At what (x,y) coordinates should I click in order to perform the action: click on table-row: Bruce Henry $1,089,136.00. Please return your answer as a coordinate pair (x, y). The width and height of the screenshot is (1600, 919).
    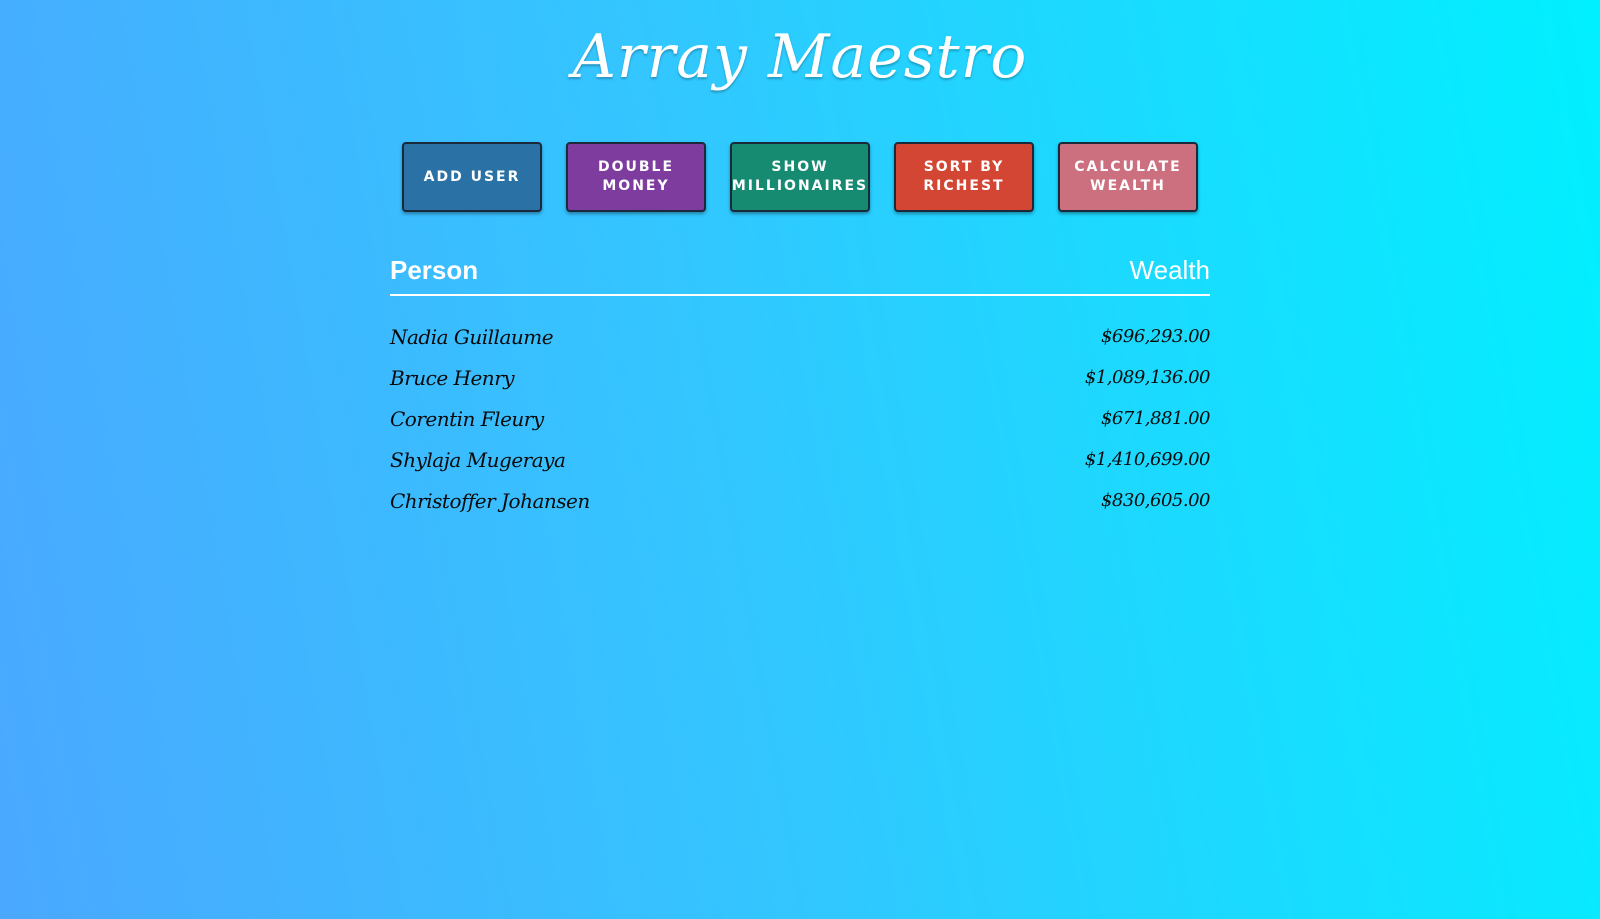
    Looking at the image, I should click on (800, 377).